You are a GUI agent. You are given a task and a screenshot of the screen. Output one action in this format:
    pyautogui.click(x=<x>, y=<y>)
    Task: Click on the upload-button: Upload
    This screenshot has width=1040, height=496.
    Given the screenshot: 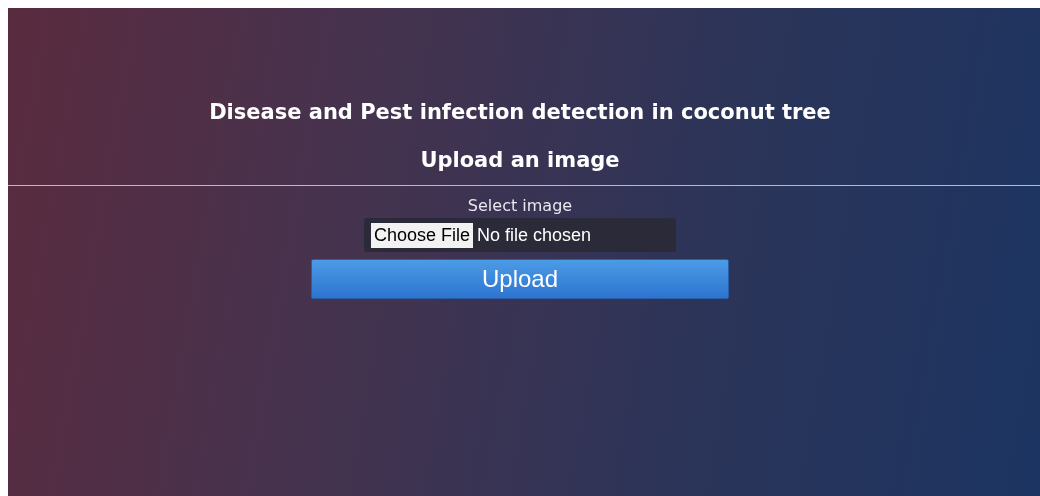 What is the action you would take?
    pyautogui.click(x=520, y=279)
    